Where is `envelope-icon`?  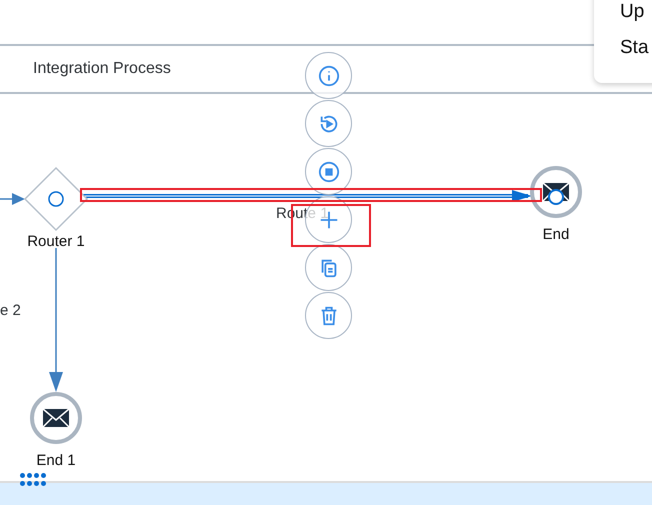 envelope-icon is located at coordinates (56, 418).